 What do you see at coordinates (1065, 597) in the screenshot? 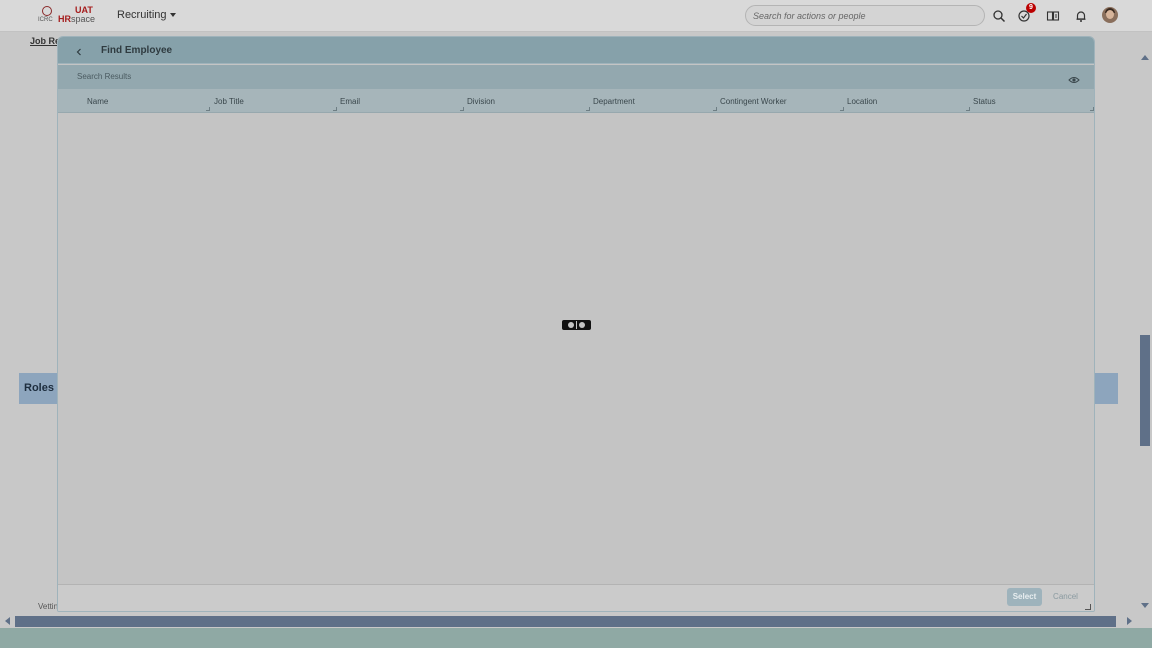
I see `cancel-button: Cancel` at bounding box center [1065, 597].